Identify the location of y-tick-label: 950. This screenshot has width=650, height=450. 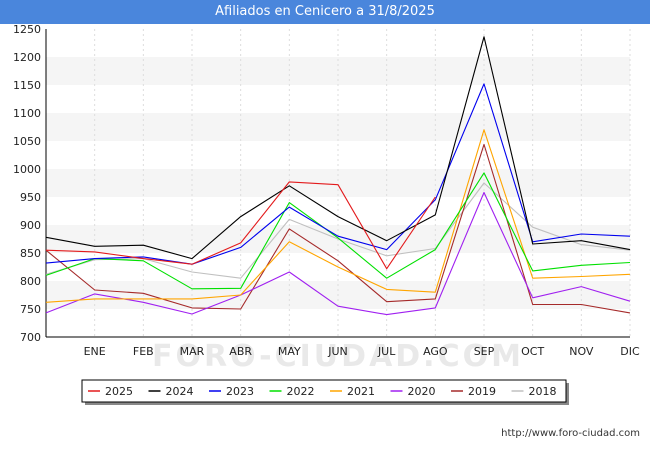
(30, 197).